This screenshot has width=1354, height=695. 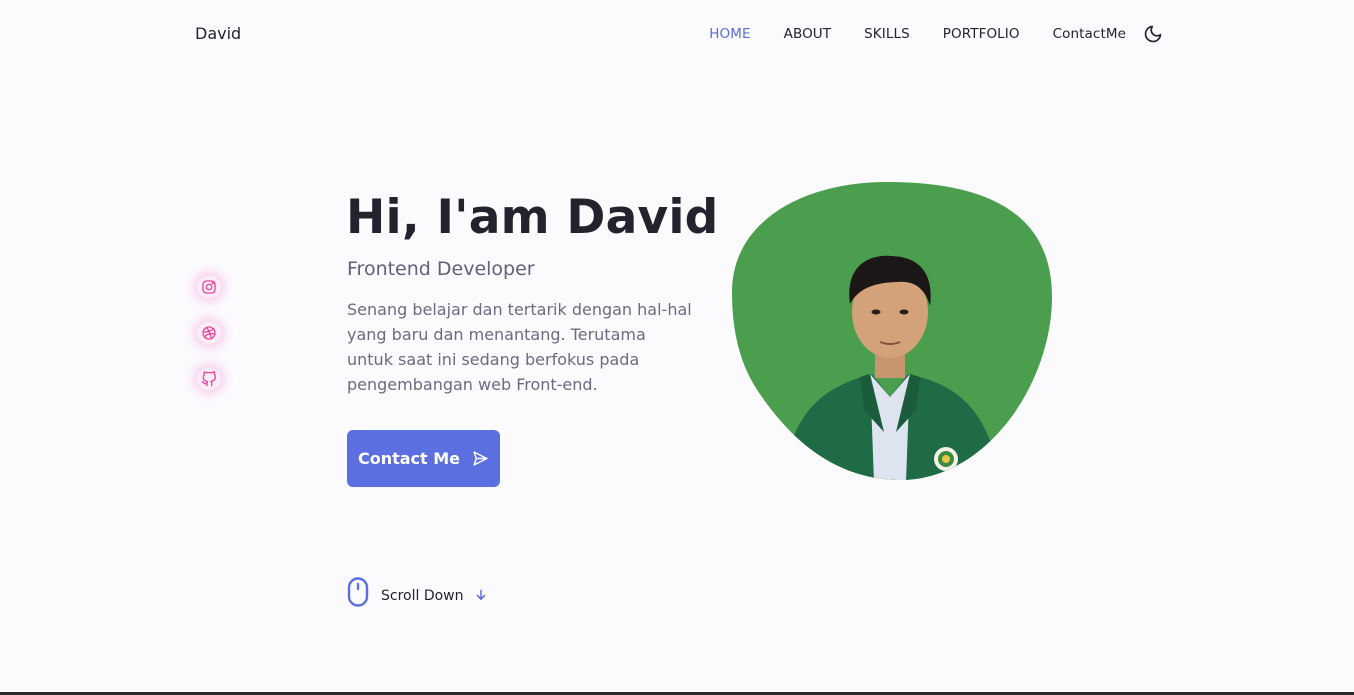 What do you see at coordinates (729, 34) in the screenshot?
I see `nav-home: HOME` at bounding box center [729, 34].